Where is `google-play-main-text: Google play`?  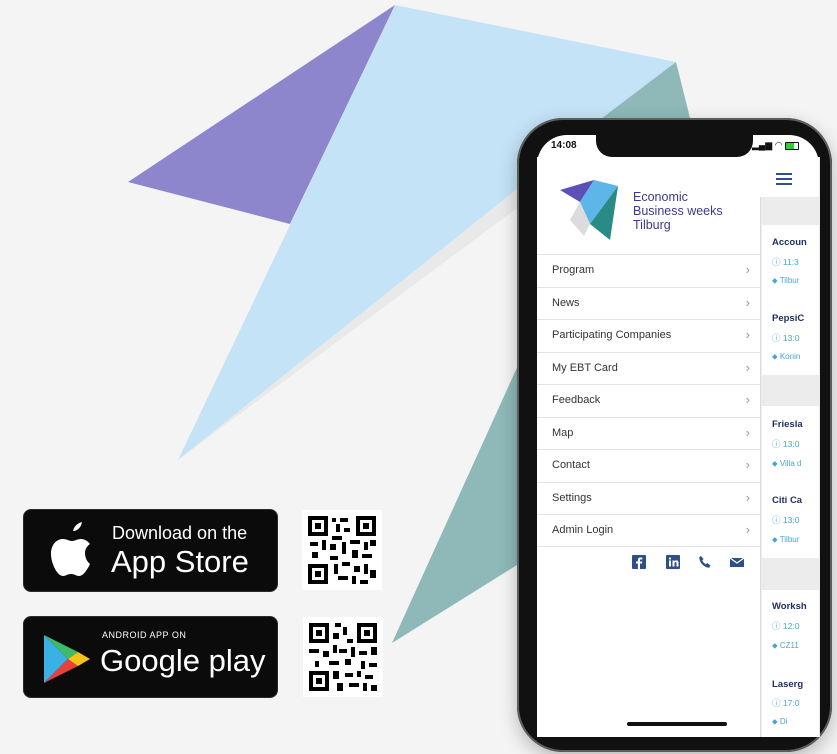 google-play-main-text: Google play is located at coordinates (183, 660).